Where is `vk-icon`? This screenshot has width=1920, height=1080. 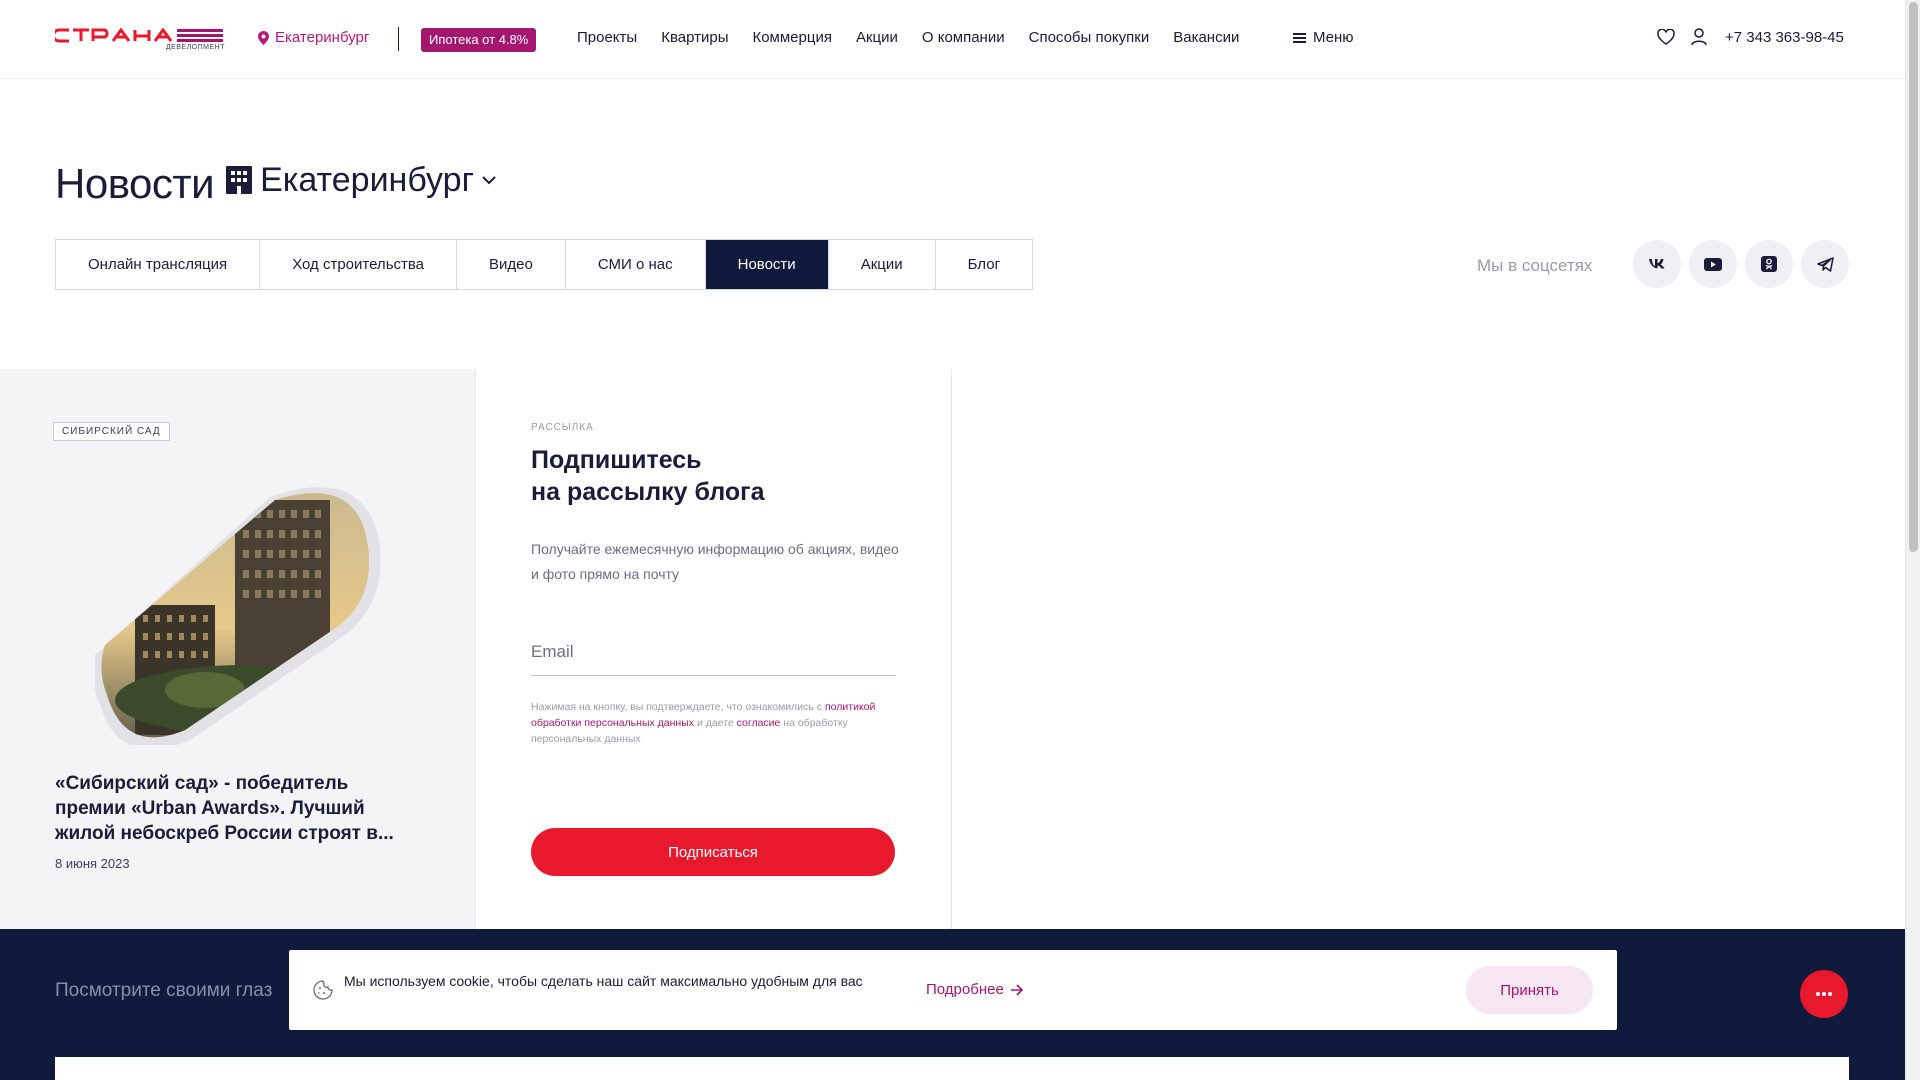
vk-icon is located at coordinates (1657, 264).